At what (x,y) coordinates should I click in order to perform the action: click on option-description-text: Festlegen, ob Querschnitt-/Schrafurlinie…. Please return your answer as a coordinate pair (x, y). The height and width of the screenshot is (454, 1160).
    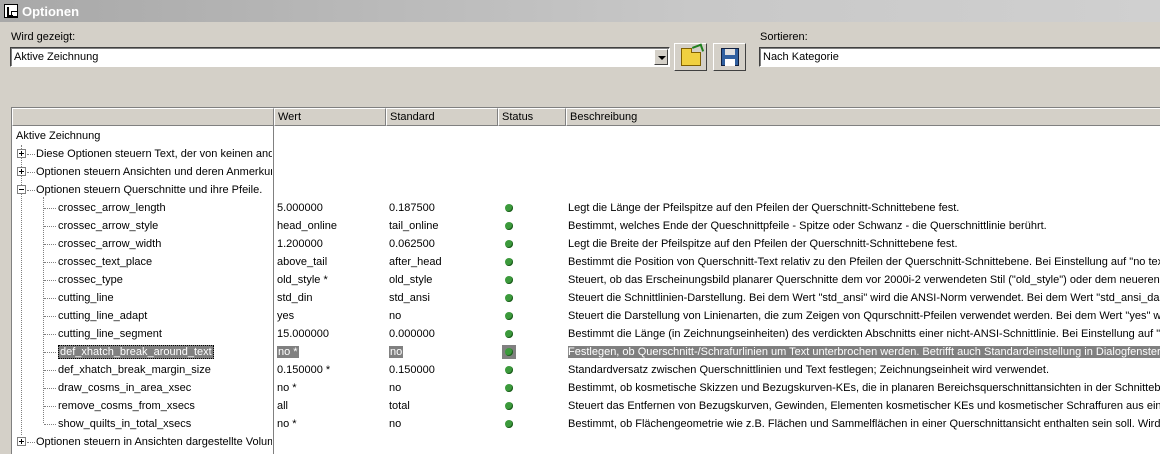
    Looking at the image, I should click on (864, 352).